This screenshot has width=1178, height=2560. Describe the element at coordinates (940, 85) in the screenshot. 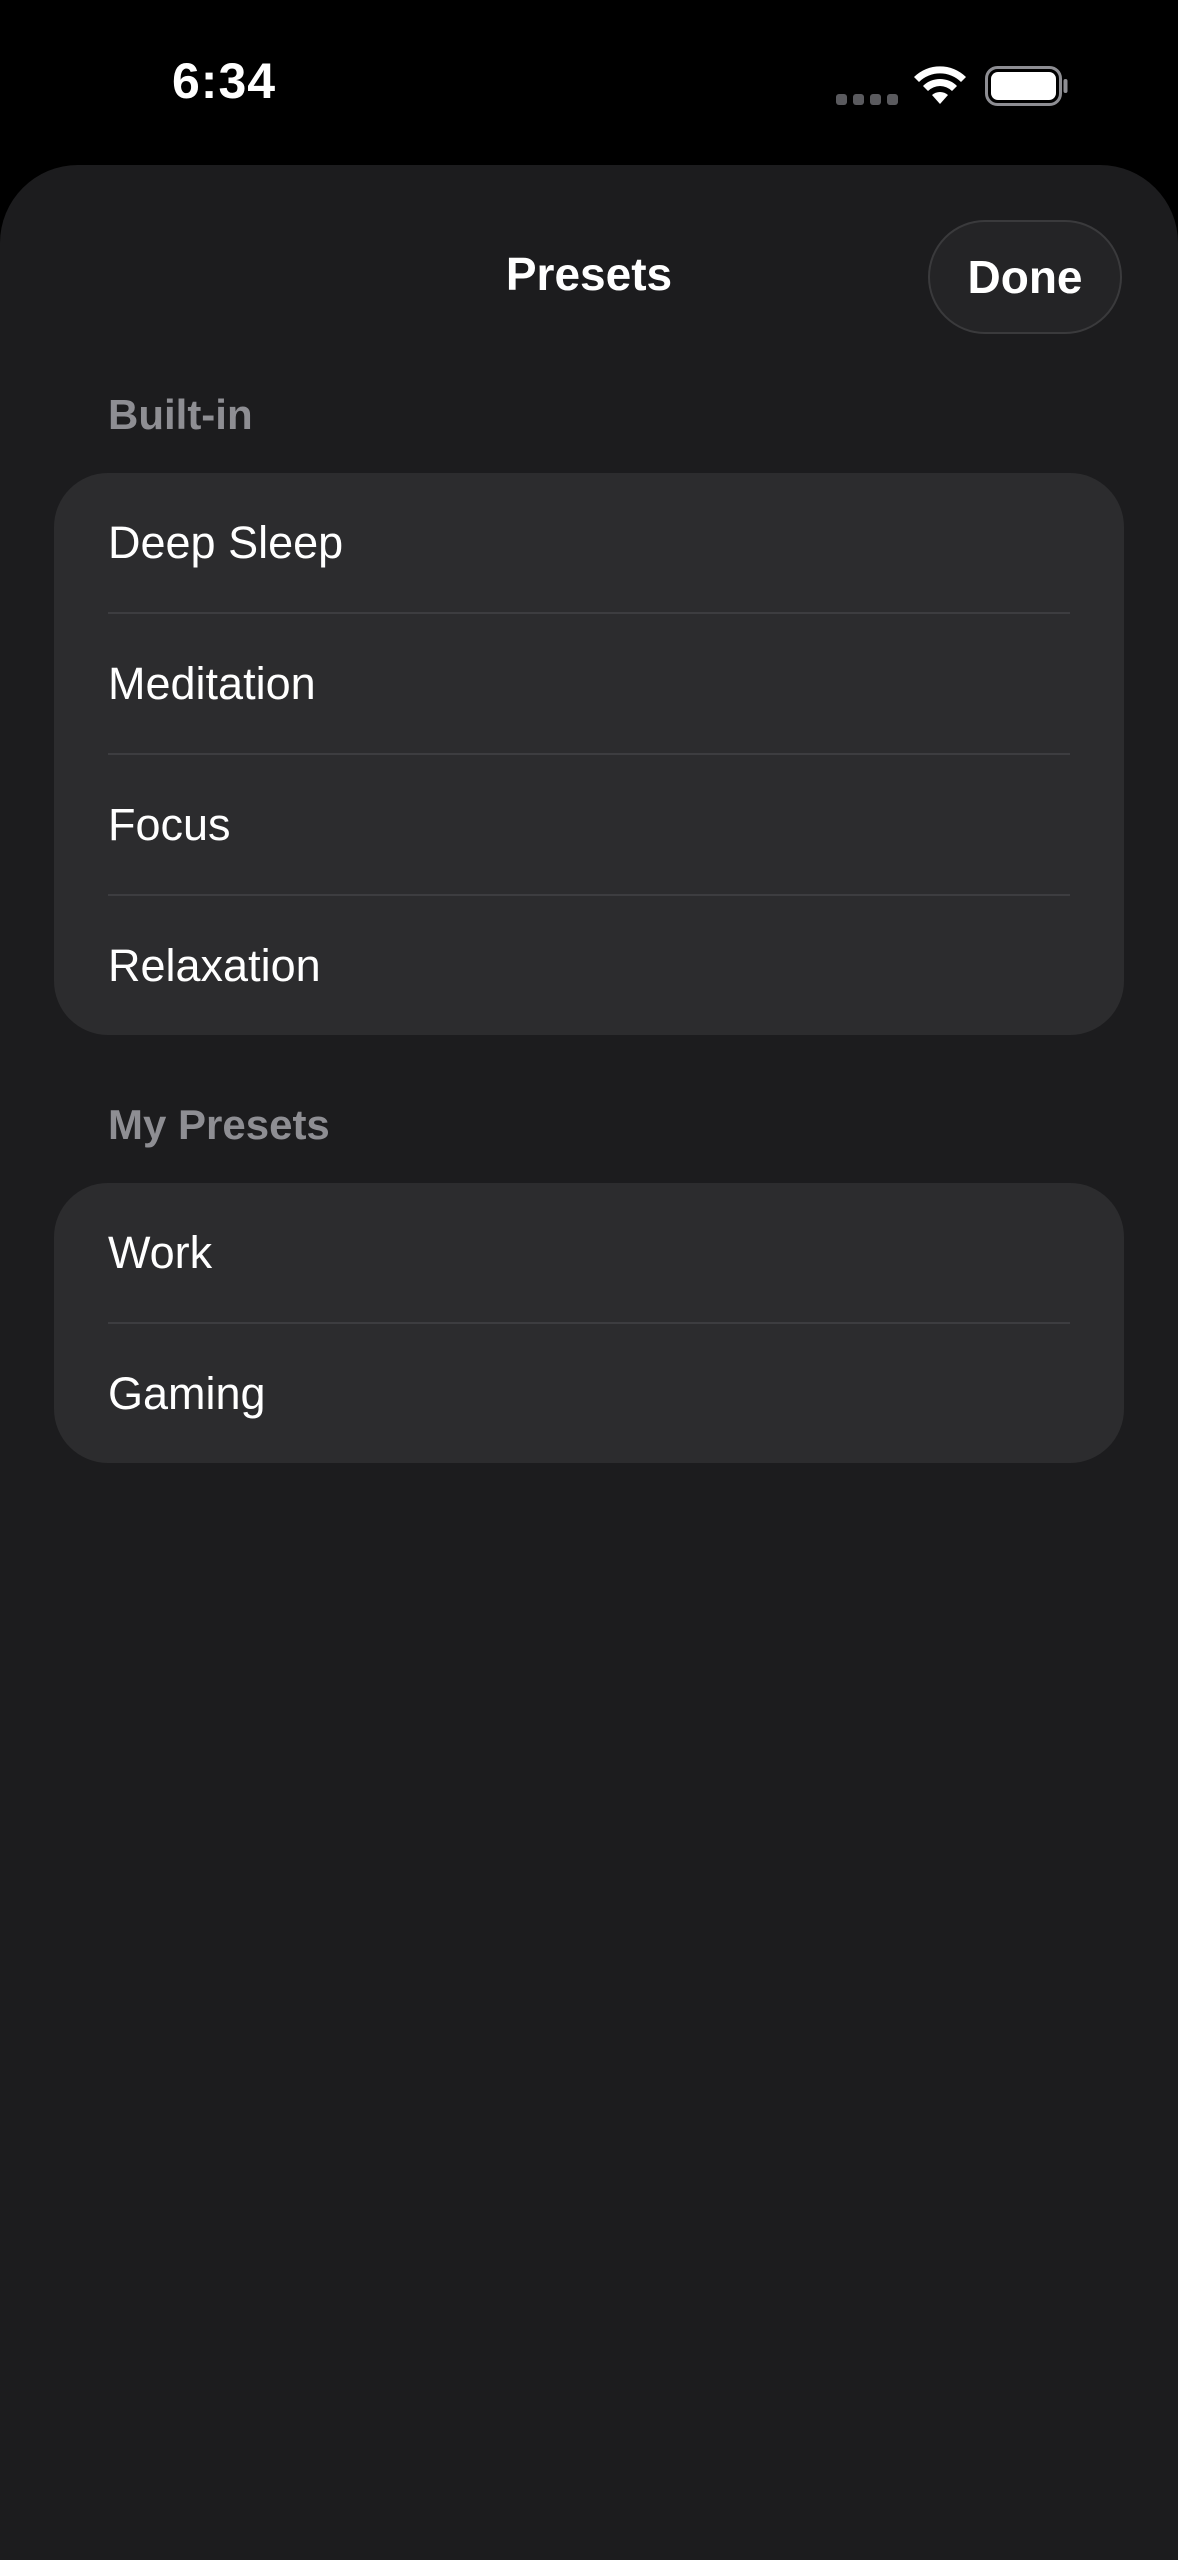

I see `wifi-icon` at that location.